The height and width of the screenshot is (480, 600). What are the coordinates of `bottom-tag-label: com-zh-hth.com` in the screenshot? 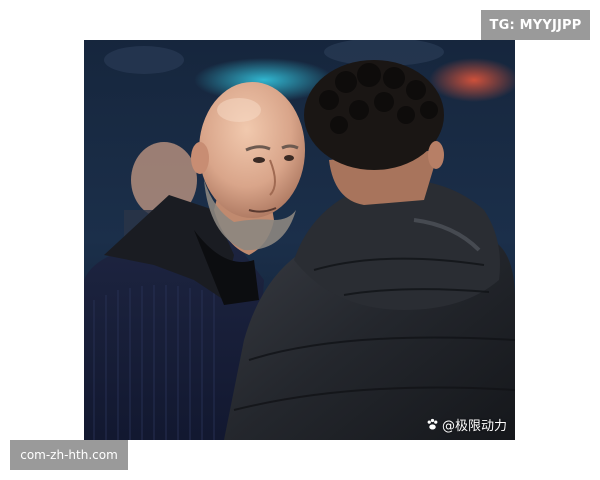 It's located at (69, 455).